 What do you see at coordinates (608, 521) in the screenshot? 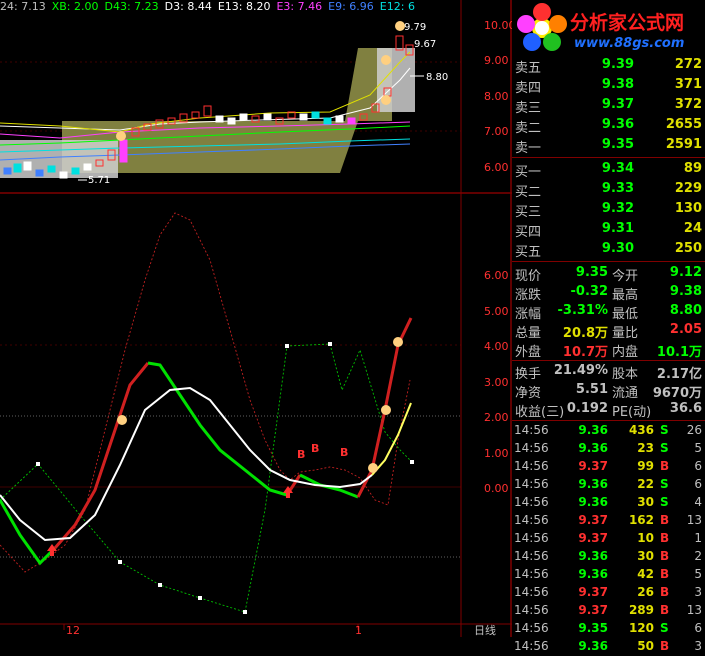
I see `tick-row: 14:56 9.37 162 B 13` at bounding box center [608, 521].